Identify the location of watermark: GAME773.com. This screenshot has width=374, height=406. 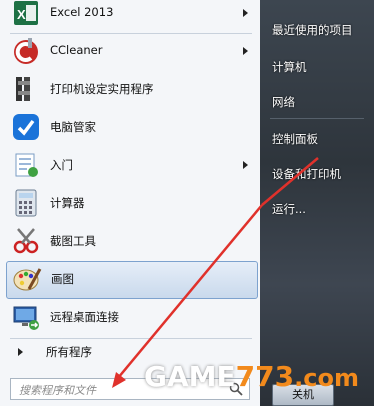
(251, 376).